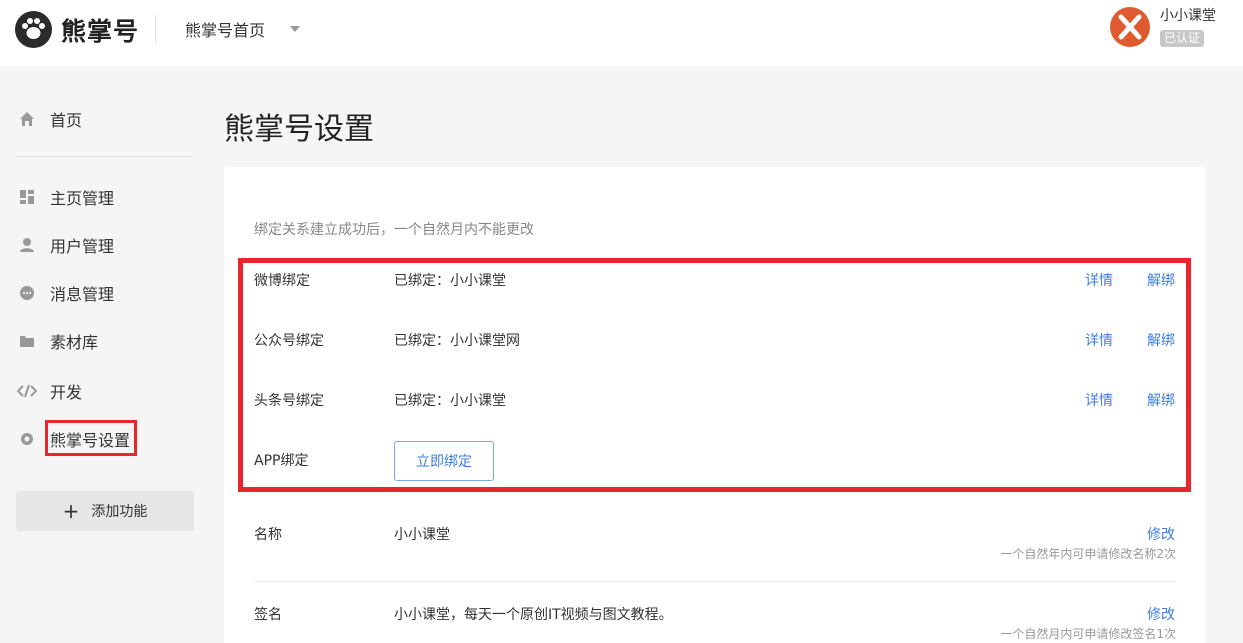 This screenshot has width=1243, height=643. Describe the element at coordinates (91, 438) in the screenshot. I see `highlight-box` at that location.